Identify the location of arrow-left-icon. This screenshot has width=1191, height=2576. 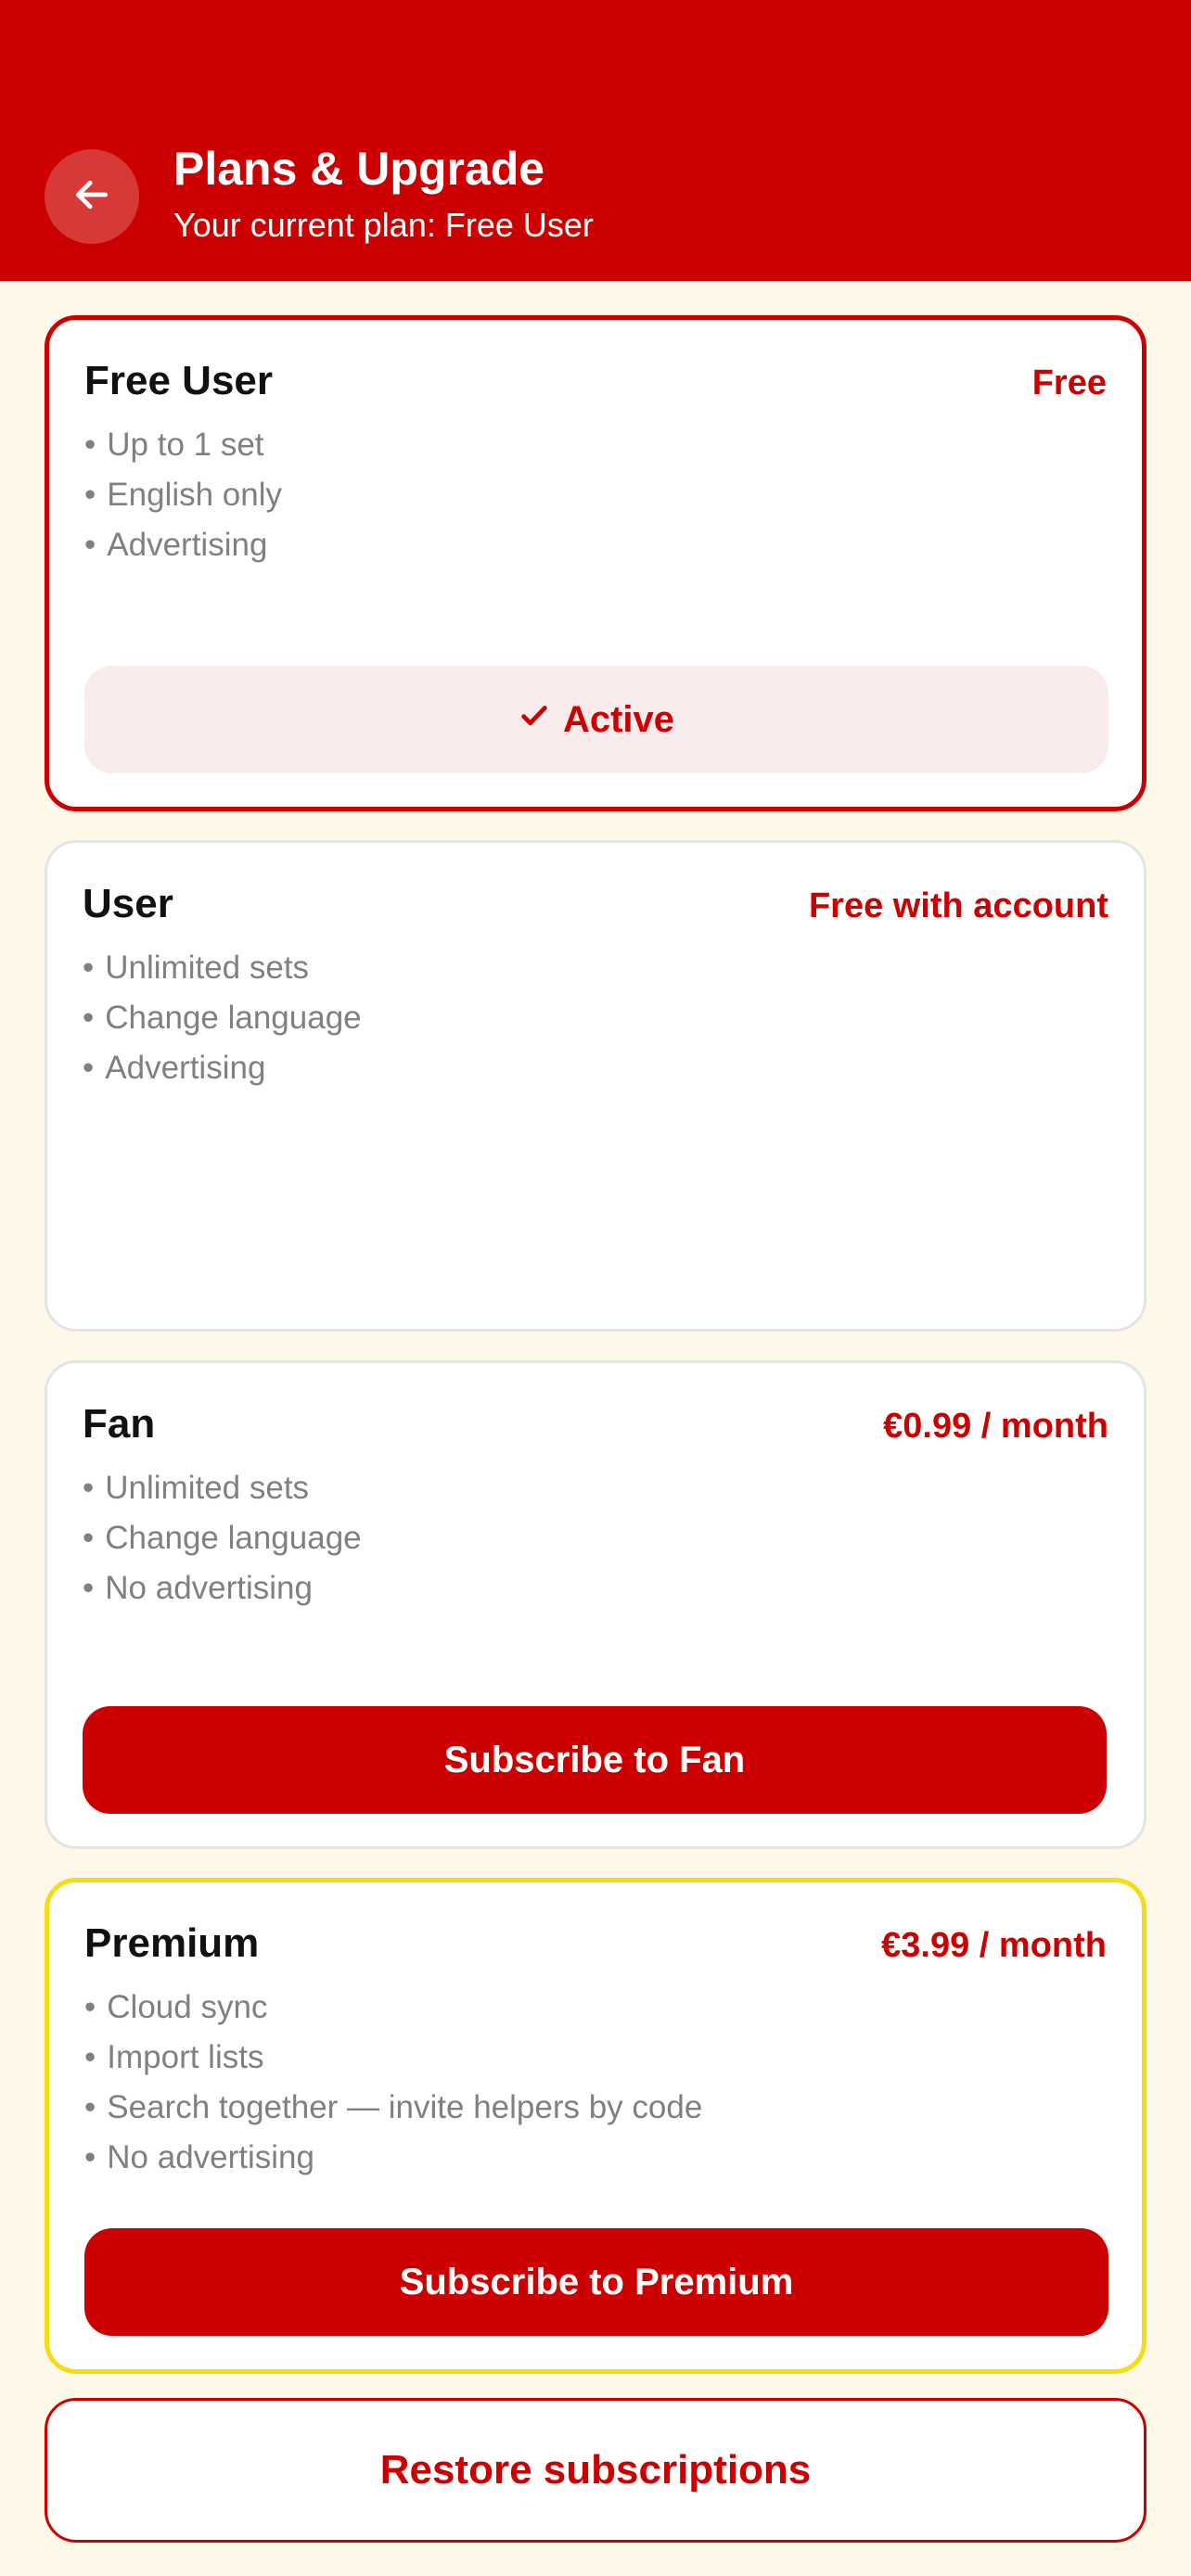
(92, 197).